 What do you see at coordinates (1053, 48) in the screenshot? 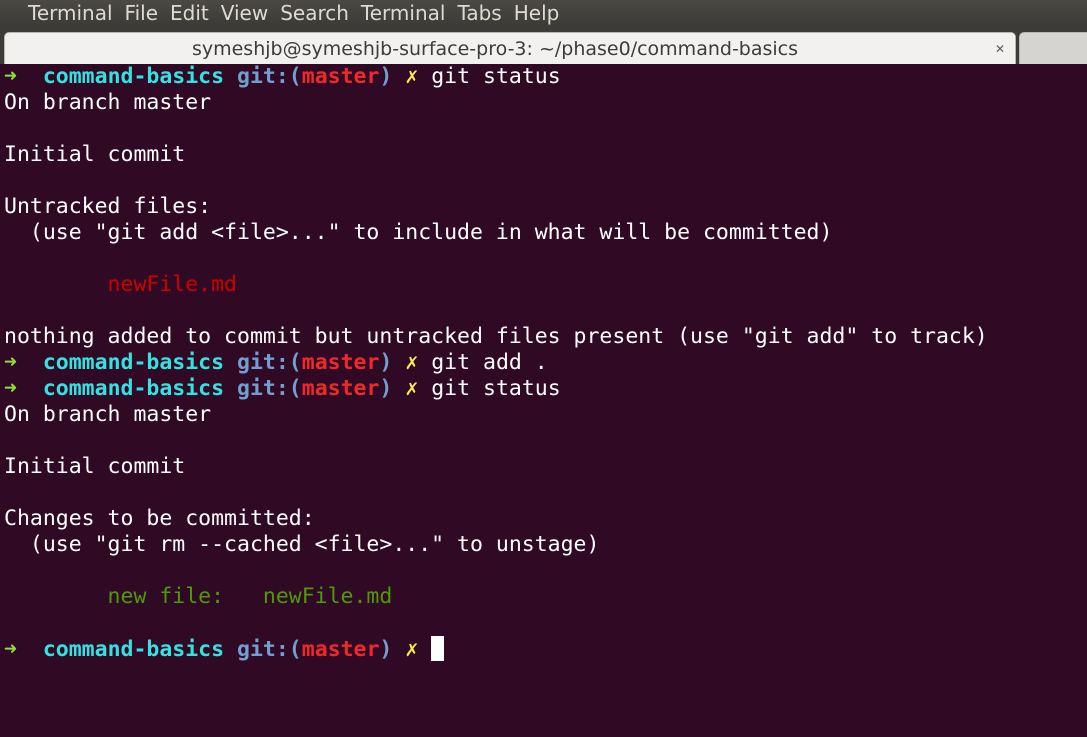
I see `tab-terminal-inactive` at bounding box center [1053, 48].